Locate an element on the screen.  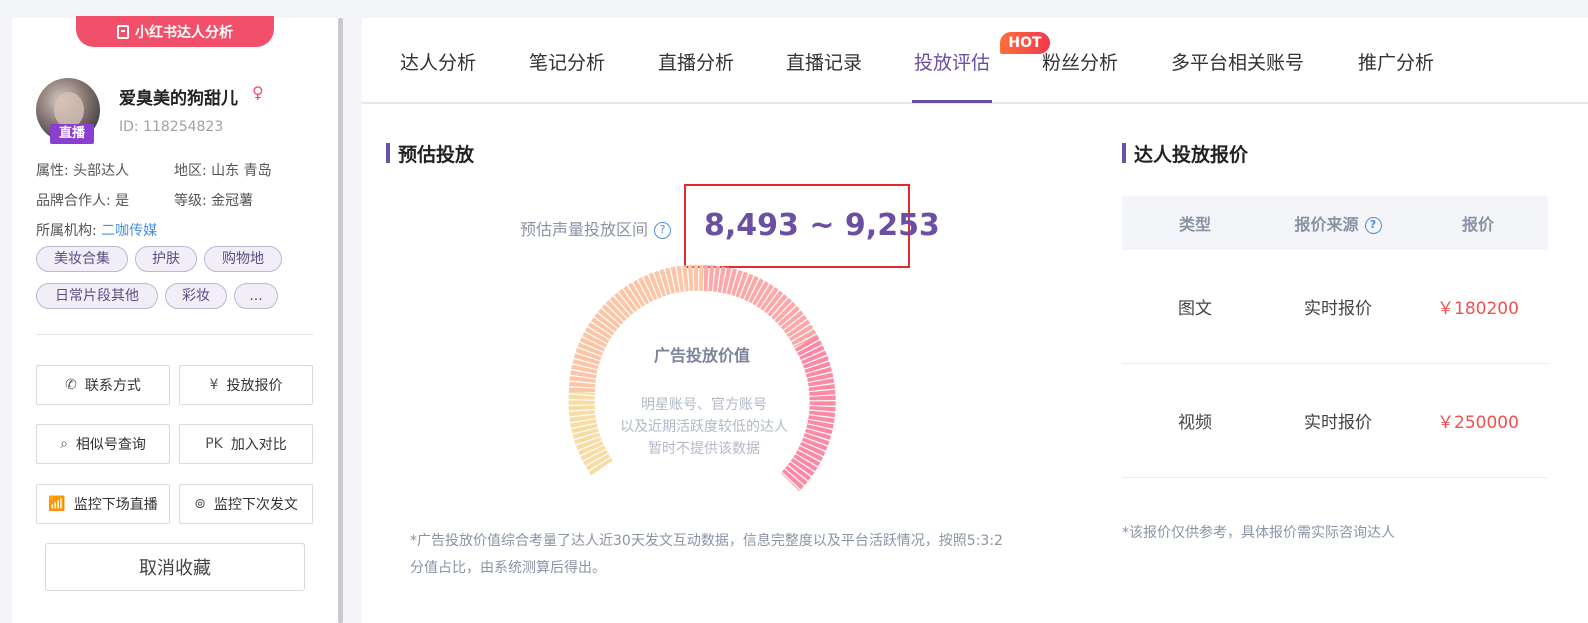
brand-partner-info: 品牌合作人: 是 is located at coordinates (83, 201).